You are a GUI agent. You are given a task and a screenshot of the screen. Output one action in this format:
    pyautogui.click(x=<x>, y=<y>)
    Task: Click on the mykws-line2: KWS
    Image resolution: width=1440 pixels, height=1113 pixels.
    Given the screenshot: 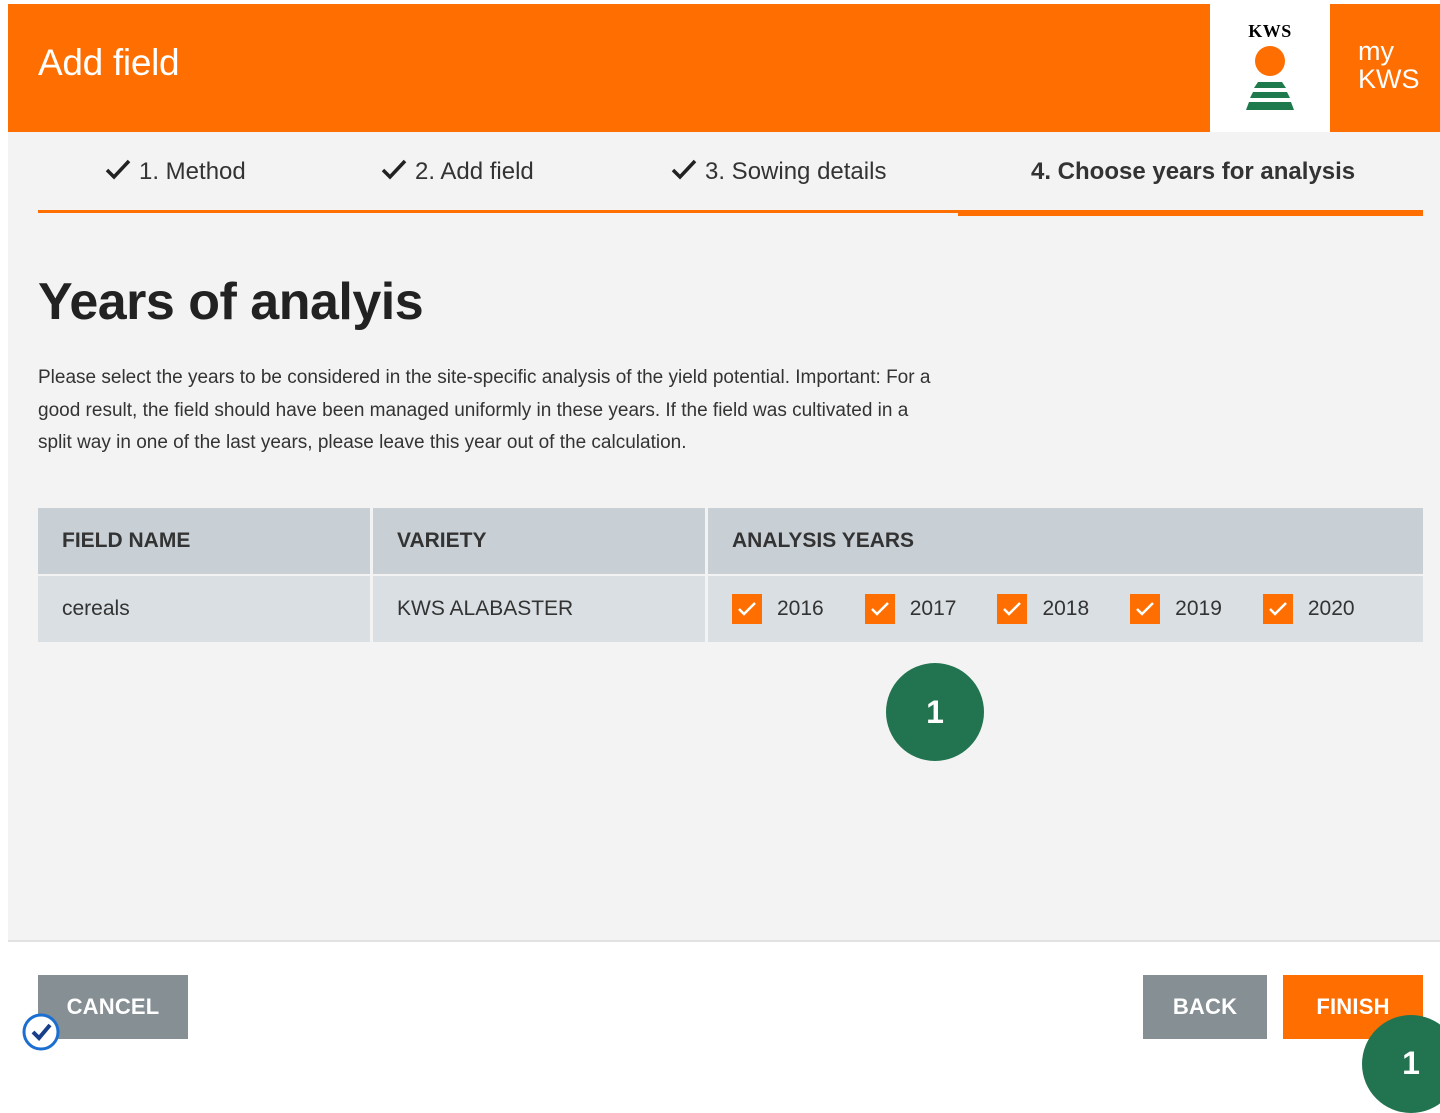 What is the action you would take?
    pyautogui.click(x=1389, y=79)
    